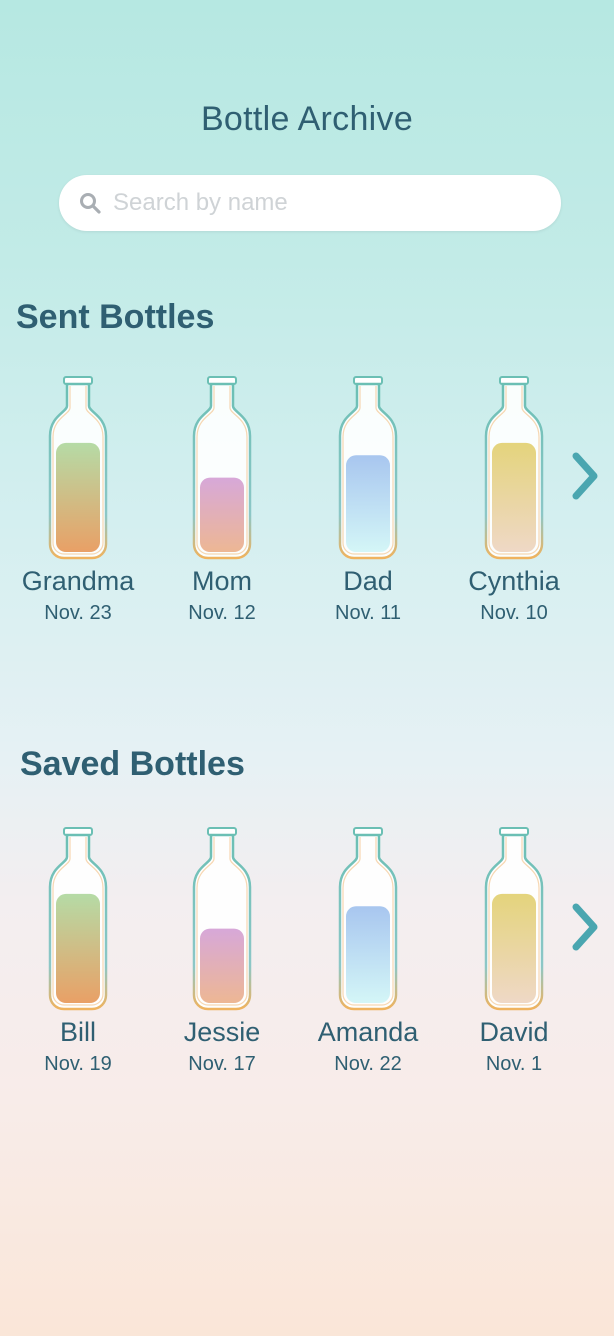 Image resolution: width=614 pixels, height=1336 pixels. I want to click on page-title: Bottle Archive, so click(307, 119).